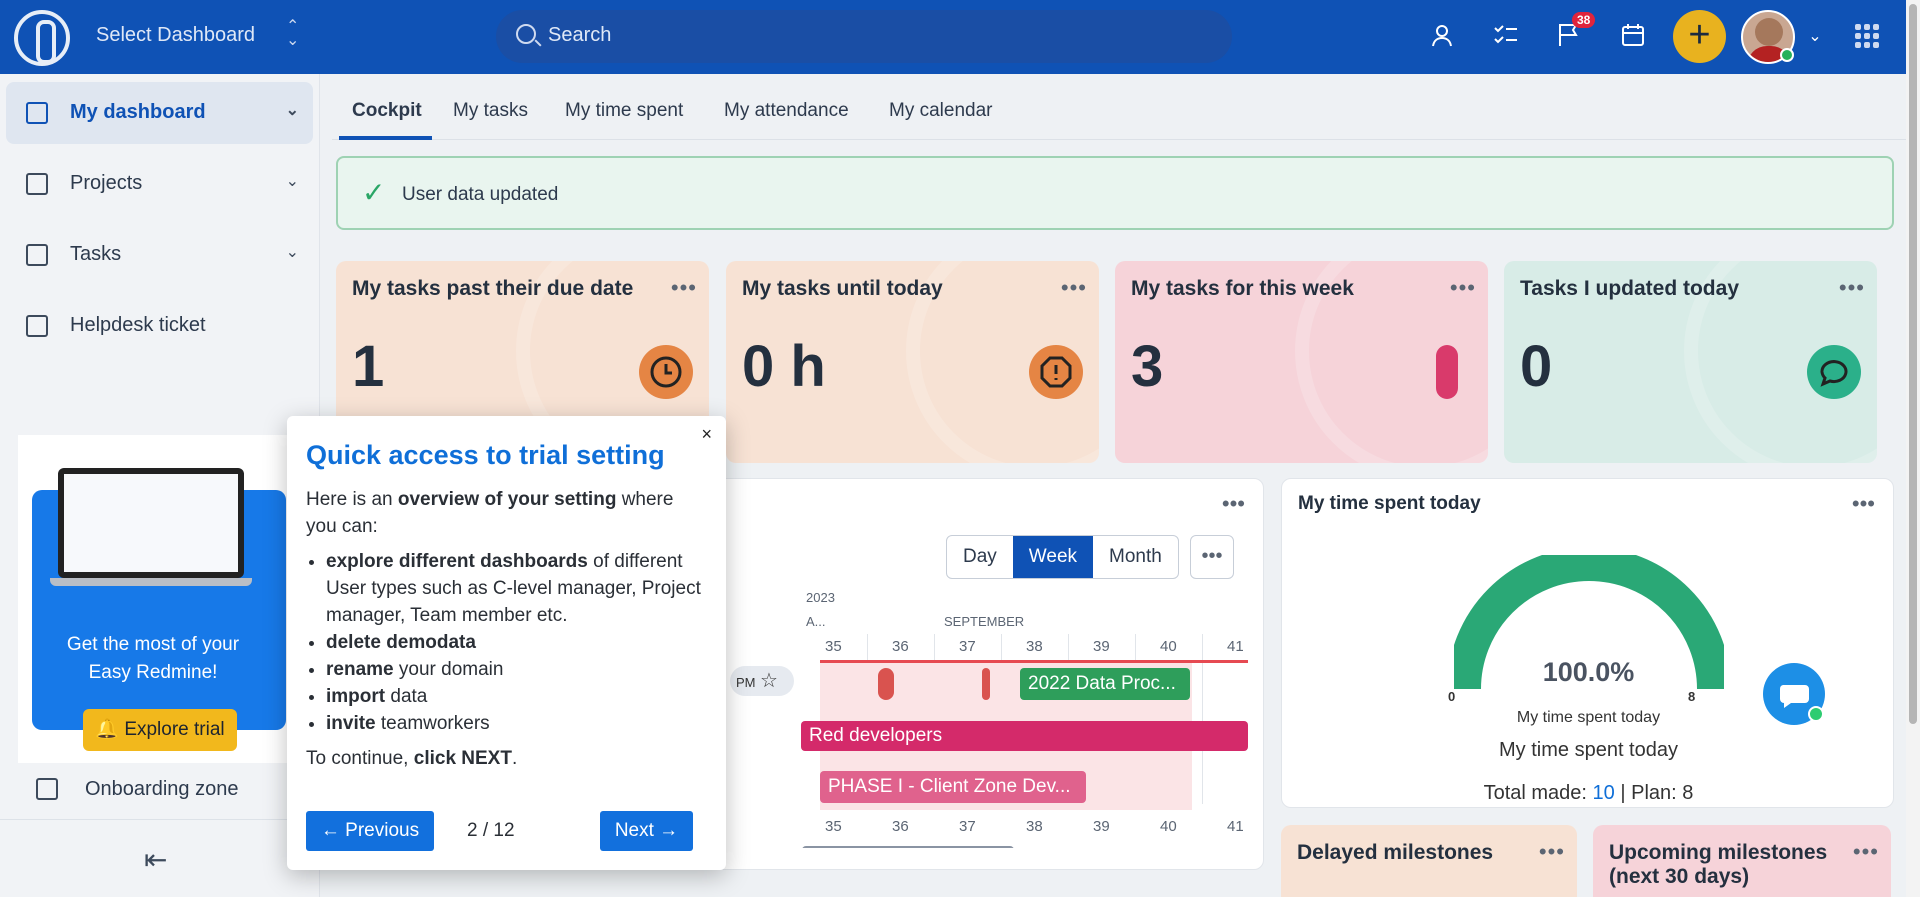 The image size is (1920, 897). I want to click on sidebar-item-my-dashboard: My dashboard ⌄, so click(159, 113).